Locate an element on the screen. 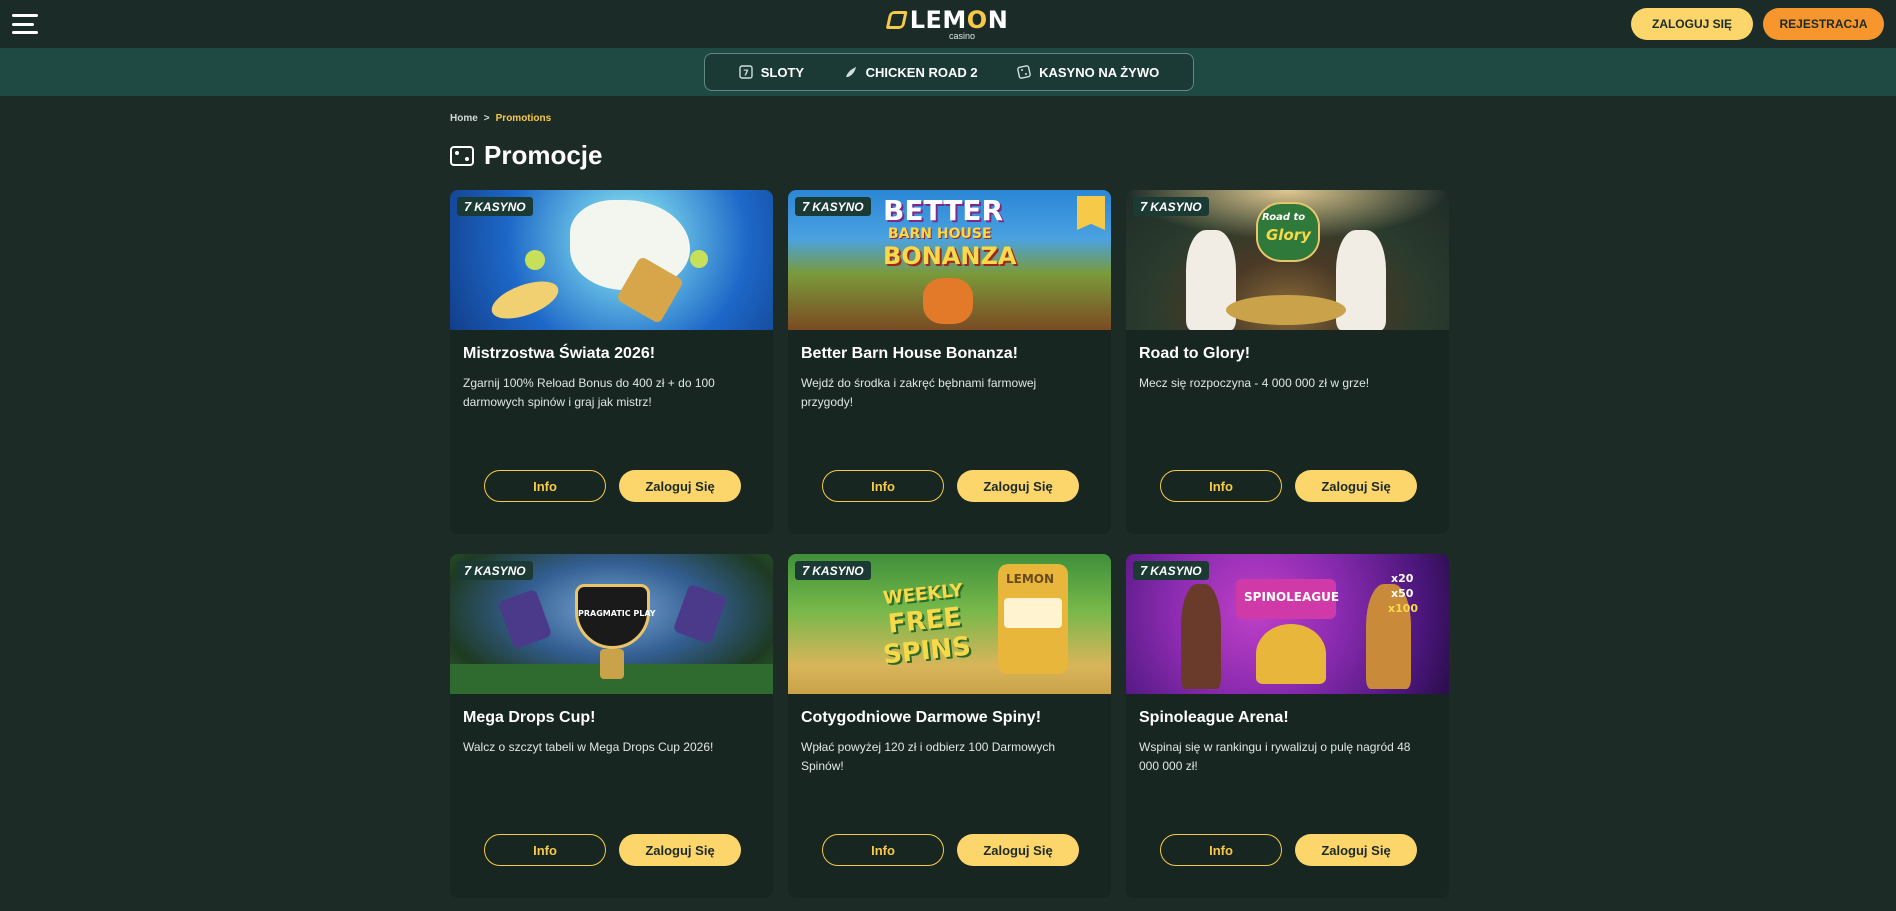  top-header: LEMON casino ZALOGUJ SIĘ REJESTRACJA is located at coordinates (948, 24).